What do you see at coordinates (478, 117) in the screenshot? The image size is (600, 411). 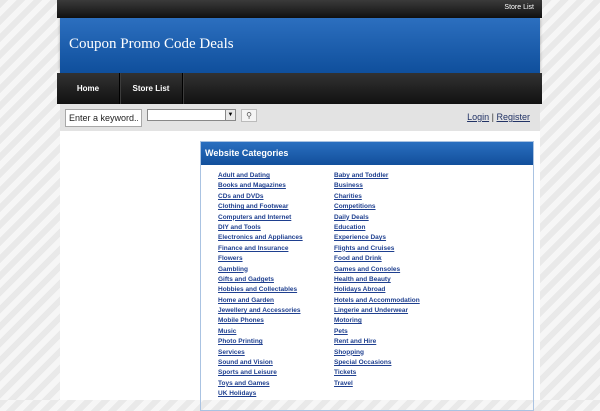 I see `login-link: Login` at bounding box center [478, 117].